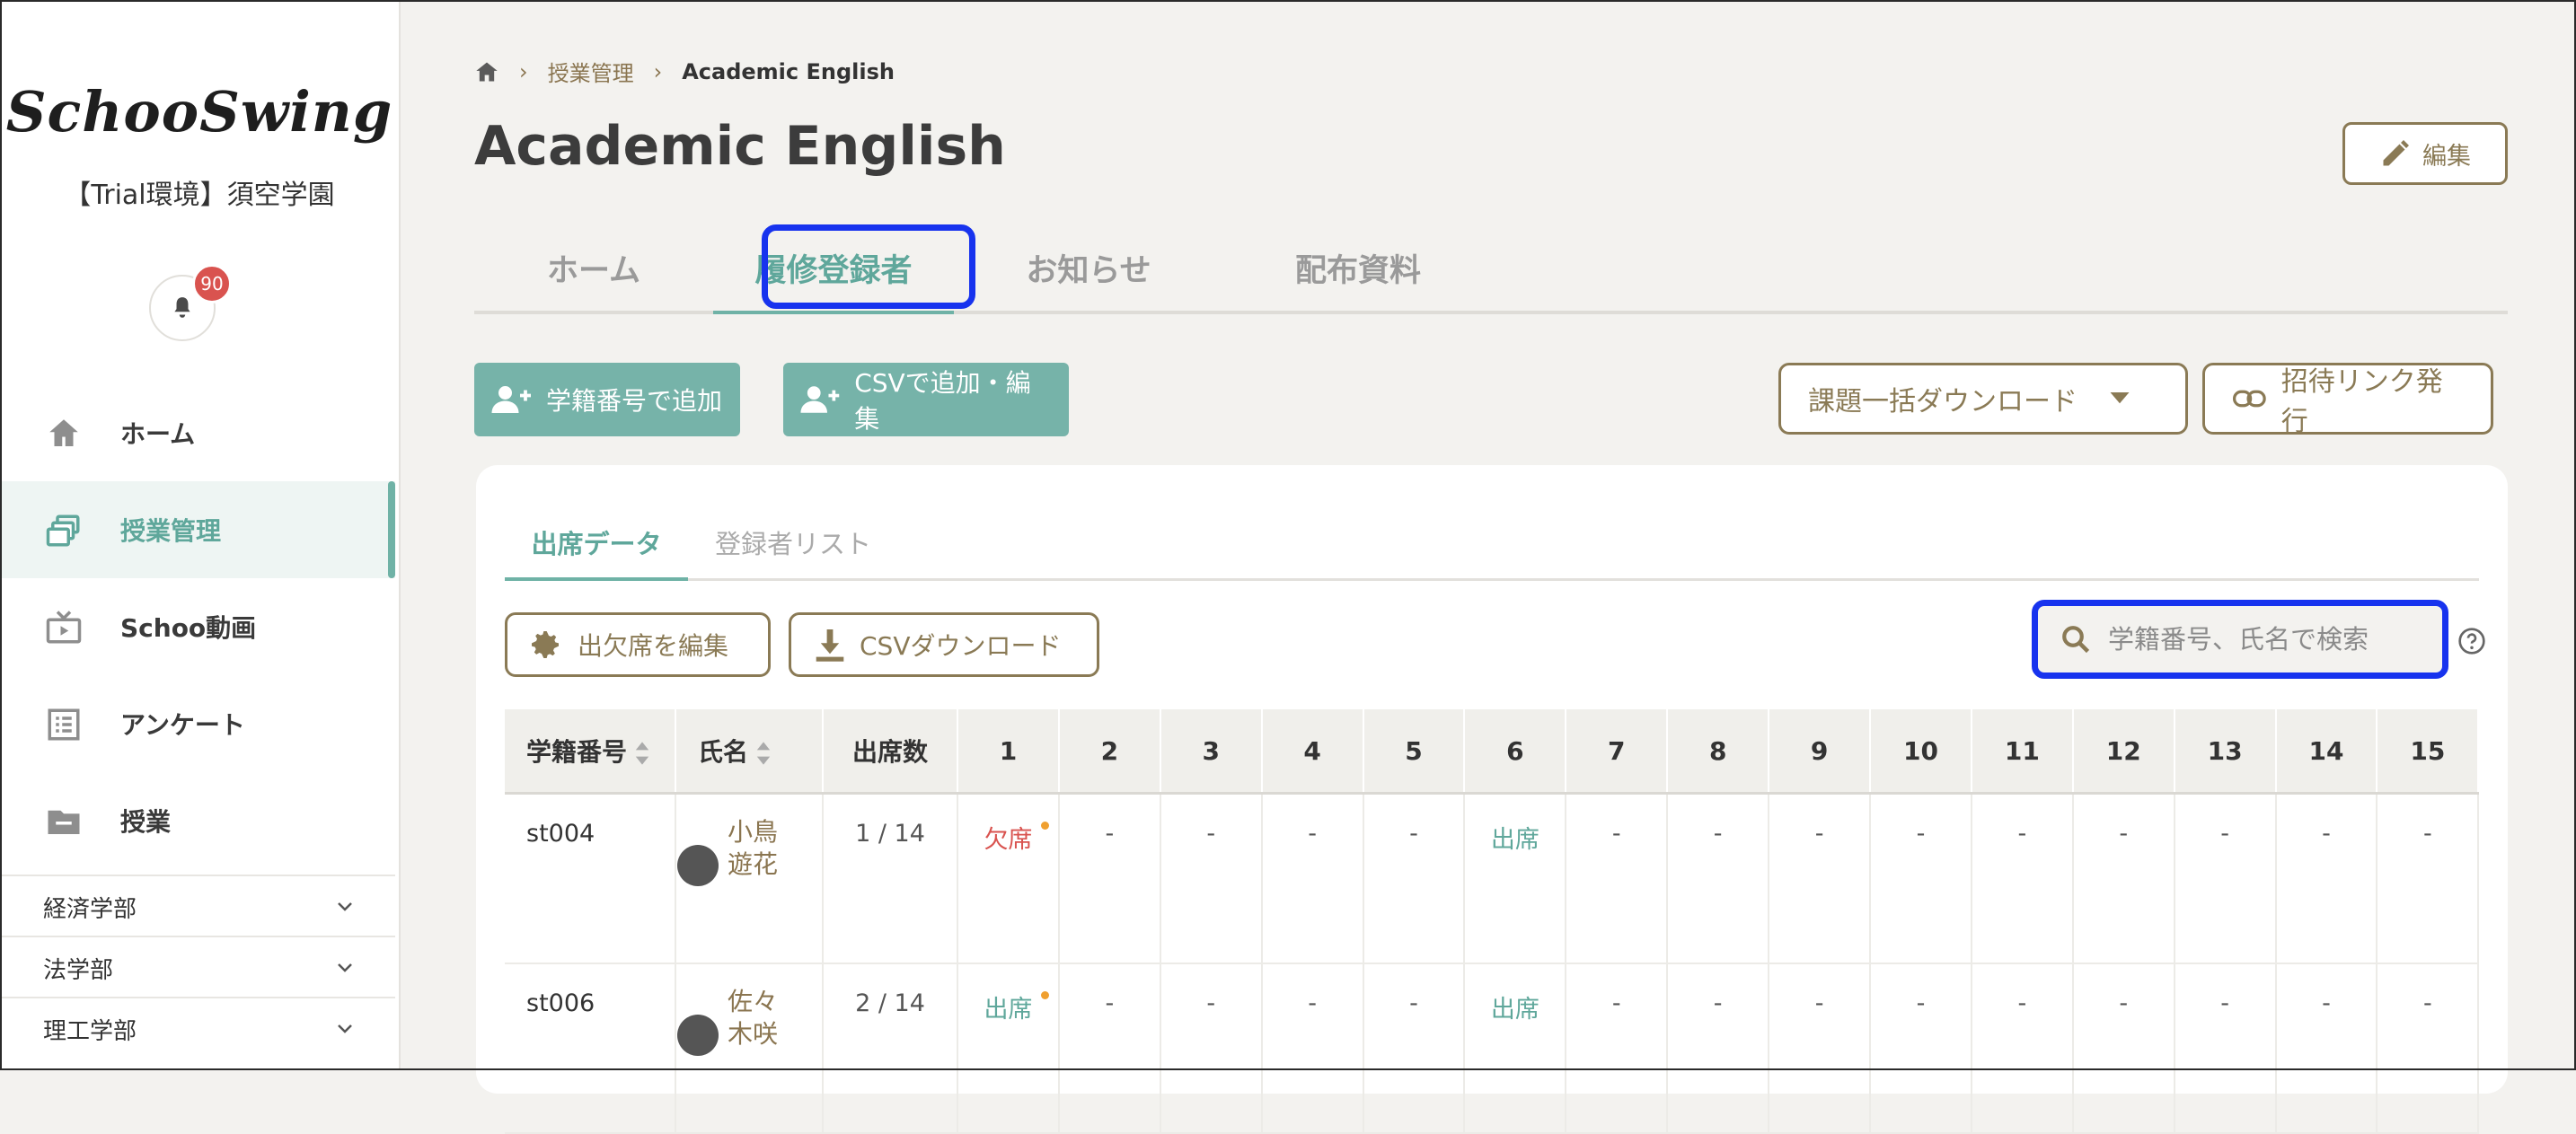  Describe the element at coordinates (1211, 752) in the screenshot. I see `column-header-session: 3` at that location.